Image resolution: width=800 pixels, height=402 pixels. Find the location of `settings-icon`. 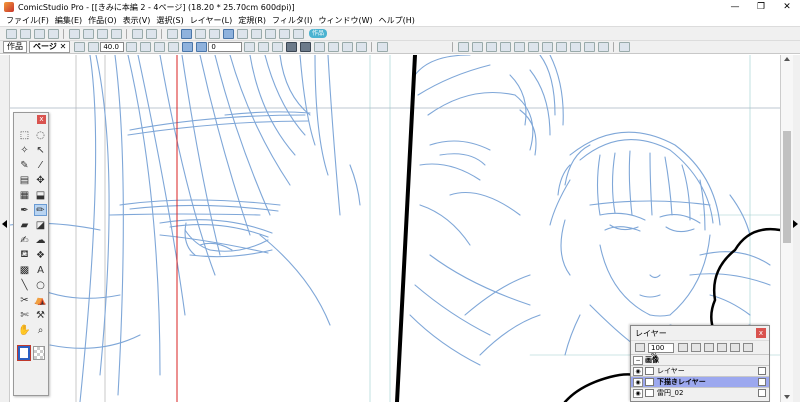

settings-icon is located at coordinates (298, 33).